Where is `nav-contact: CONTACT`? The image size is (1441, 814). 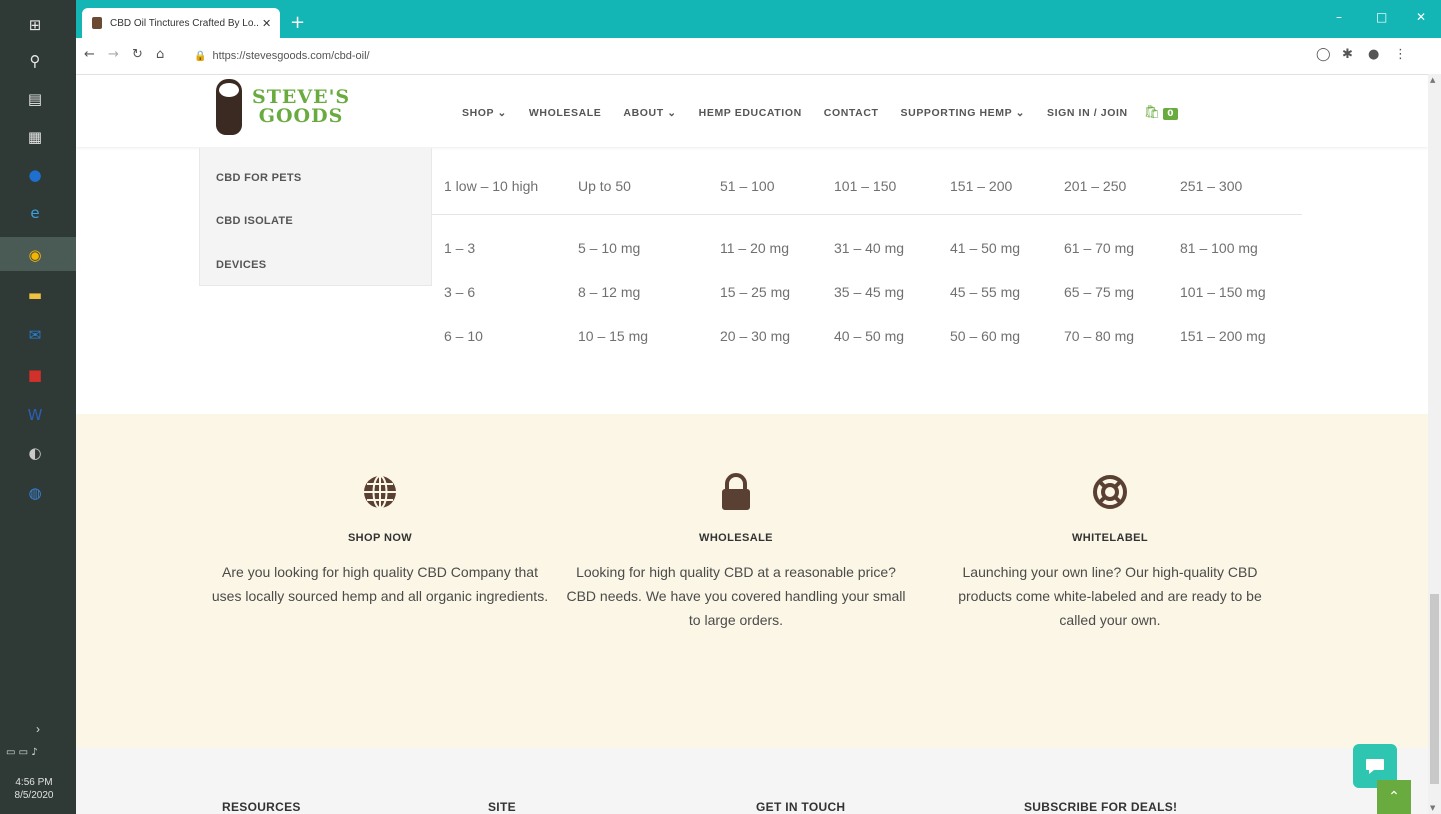 nav-contact: CONTACT is located at coordinates (851, 113).